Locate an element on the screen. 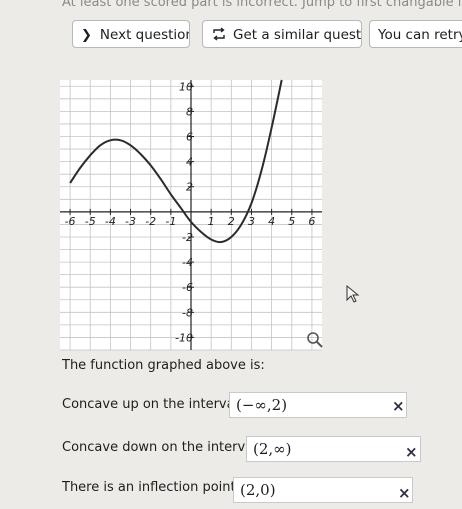 The height and width of the screenshot is (509, 462). y-tick-label: -2 is located at coordinates (187, 237).